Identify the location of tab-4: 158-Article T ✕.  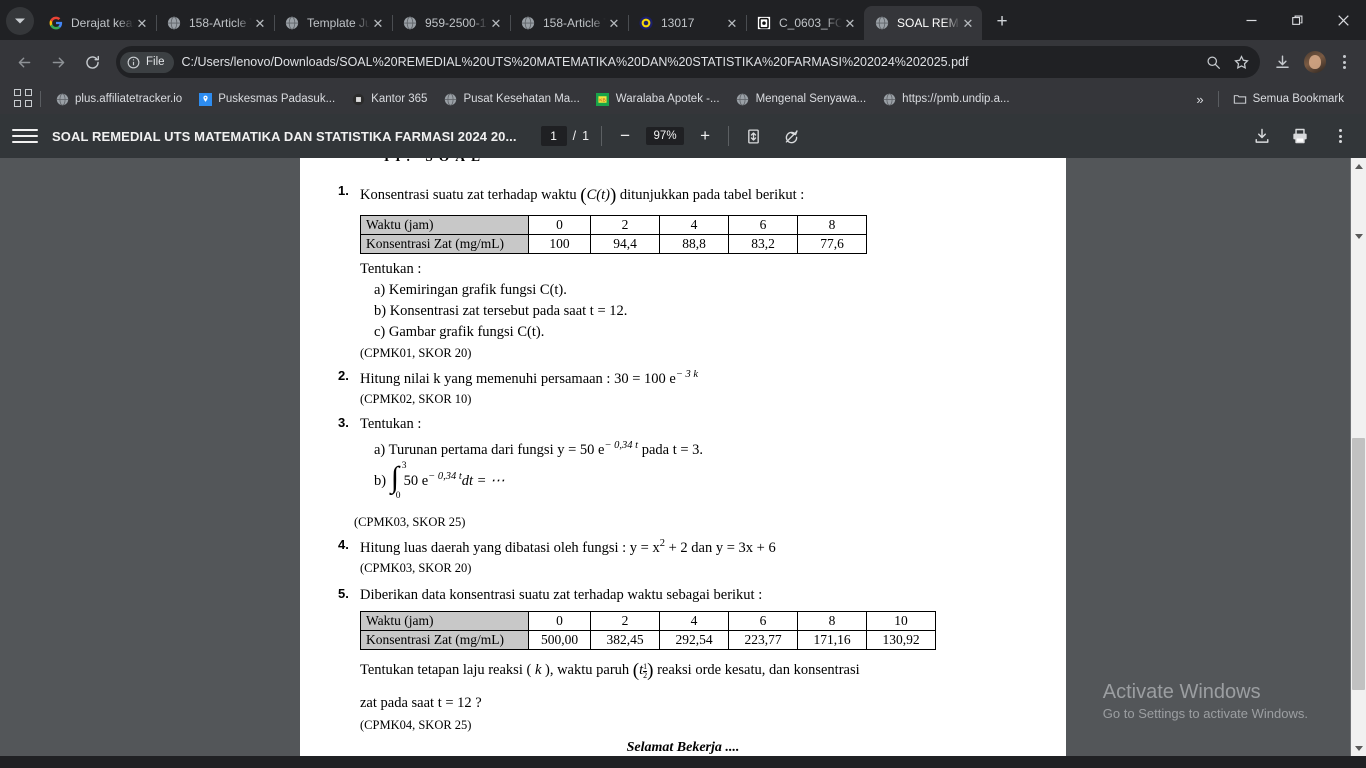
(569, 23).